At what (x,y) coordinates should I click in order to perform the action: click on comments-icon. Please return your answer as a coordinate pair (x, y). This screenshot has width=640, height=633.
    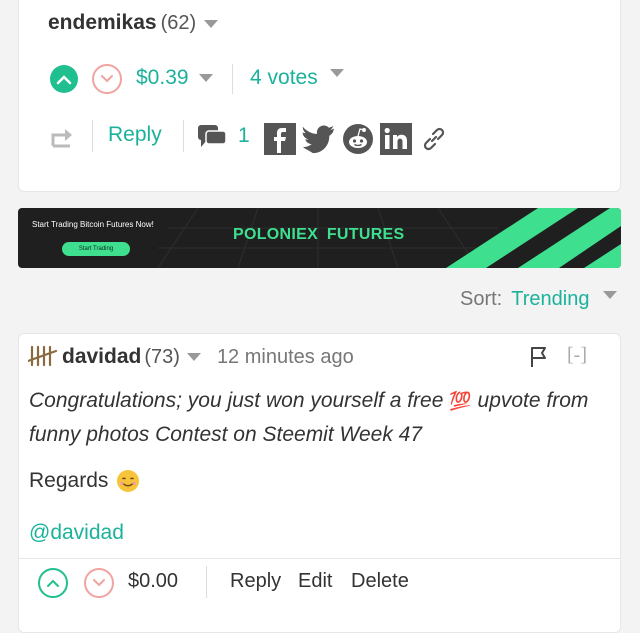
    Looking at the image, I should click on (212, 139).